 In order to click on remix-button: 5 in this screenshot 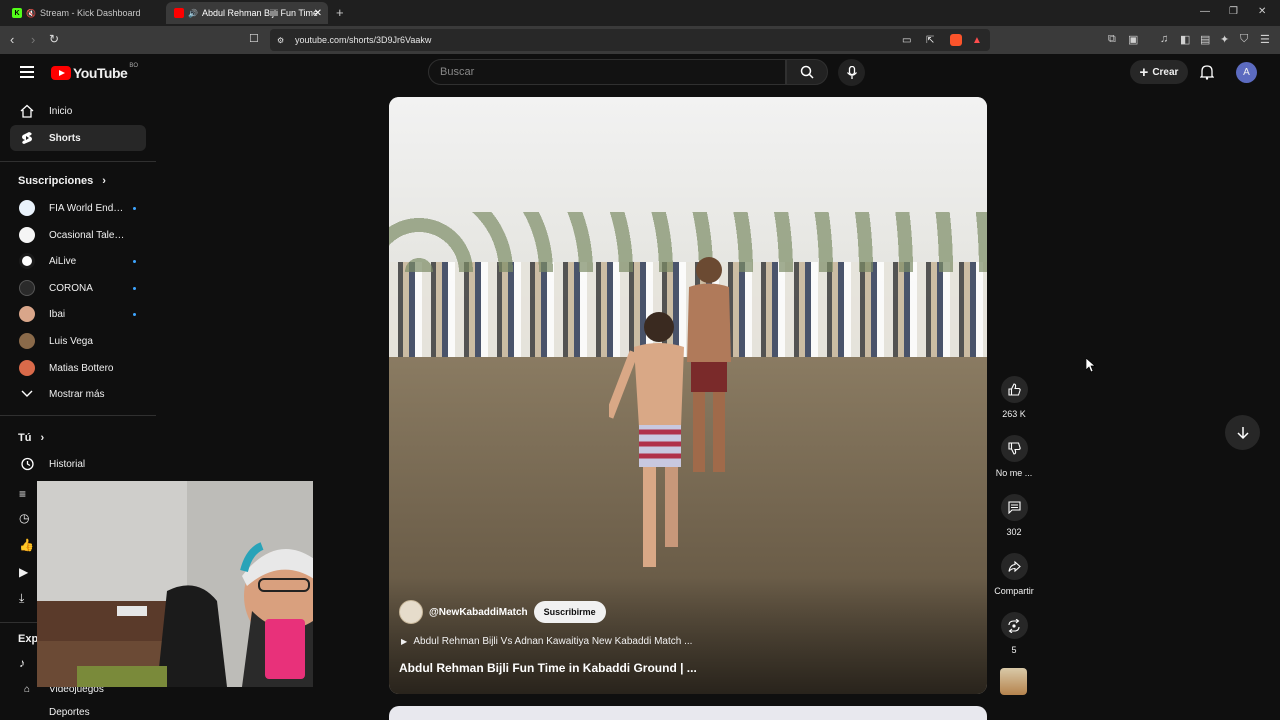, I will do `click(1014, 633)`.